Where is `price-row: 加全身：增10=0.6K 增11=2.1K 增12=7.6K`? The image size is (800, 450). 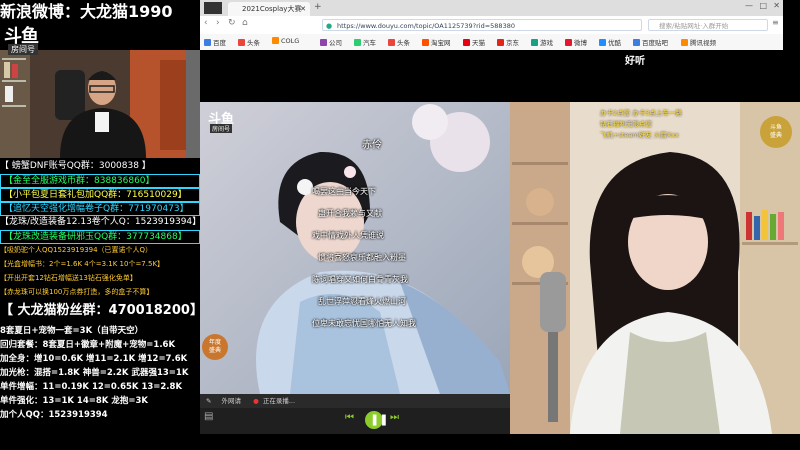 price-row: 加全身：增10=0.6K 增11=2.1K 增12=7.6K is located at coordinates (94, 359).